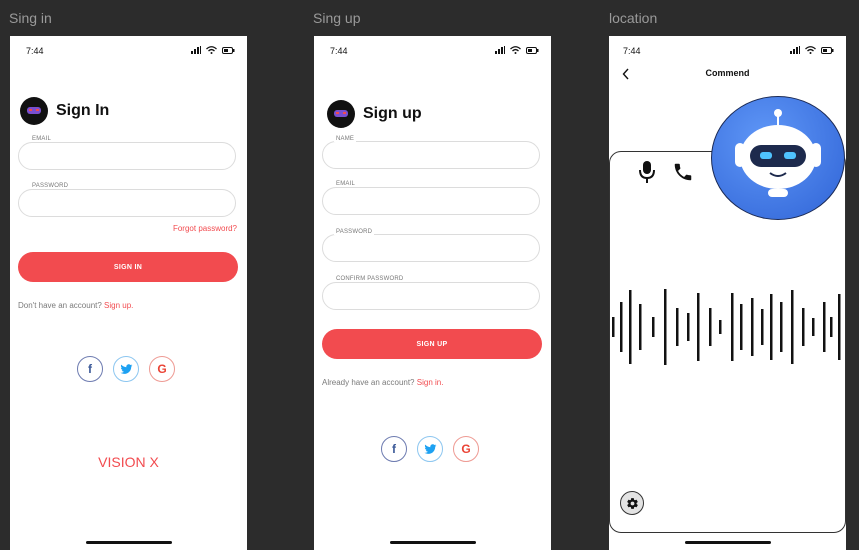 This screenshot has height=550, width=859. What do you see at coordinates (60, 305) in the screenshot?
I see `no-account-text: Don't have an account?` at bounding box center [60, 305].